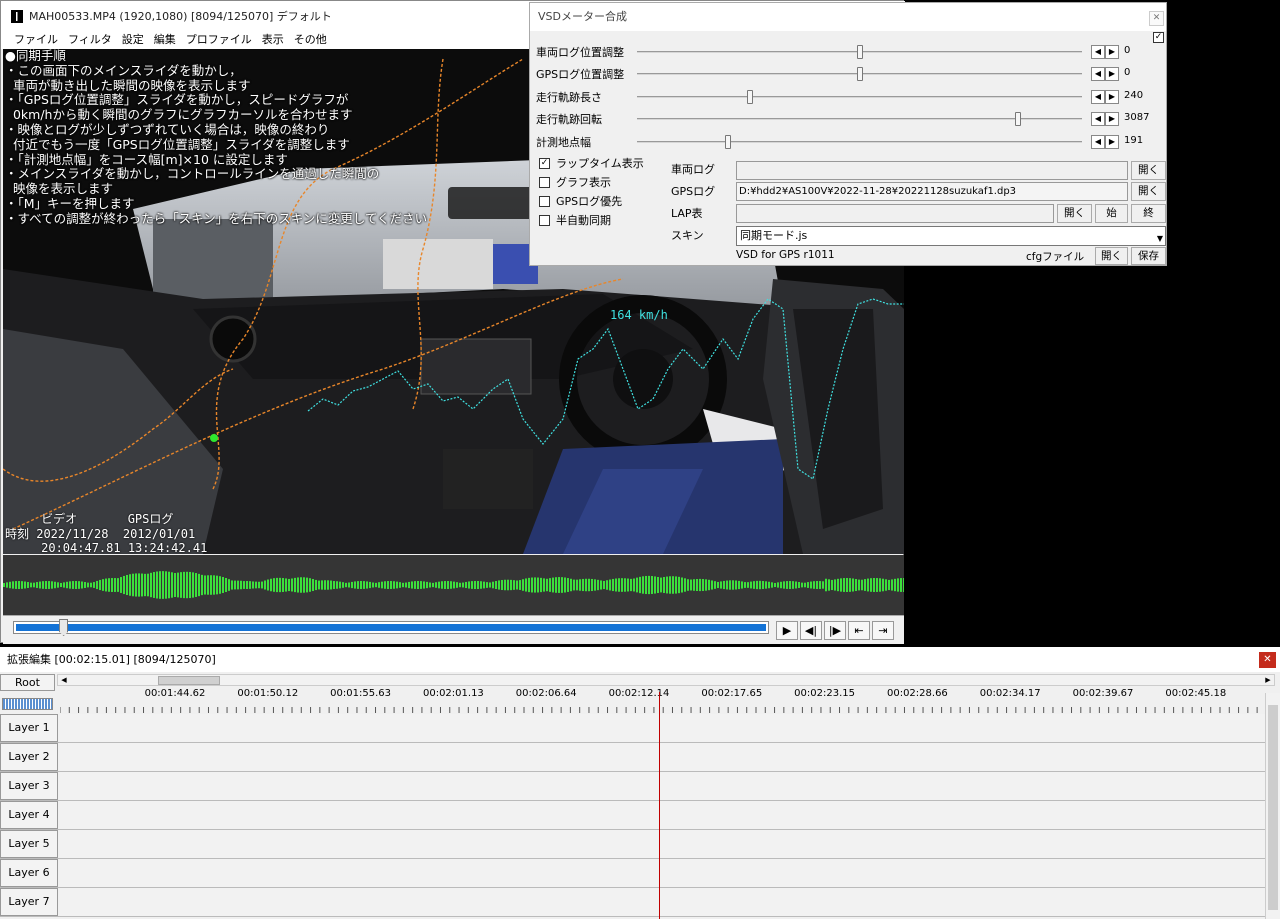 The height and width of the screenshot is (919, 1280). I want to click on layer-label: Layer 4, so click(29, 815).